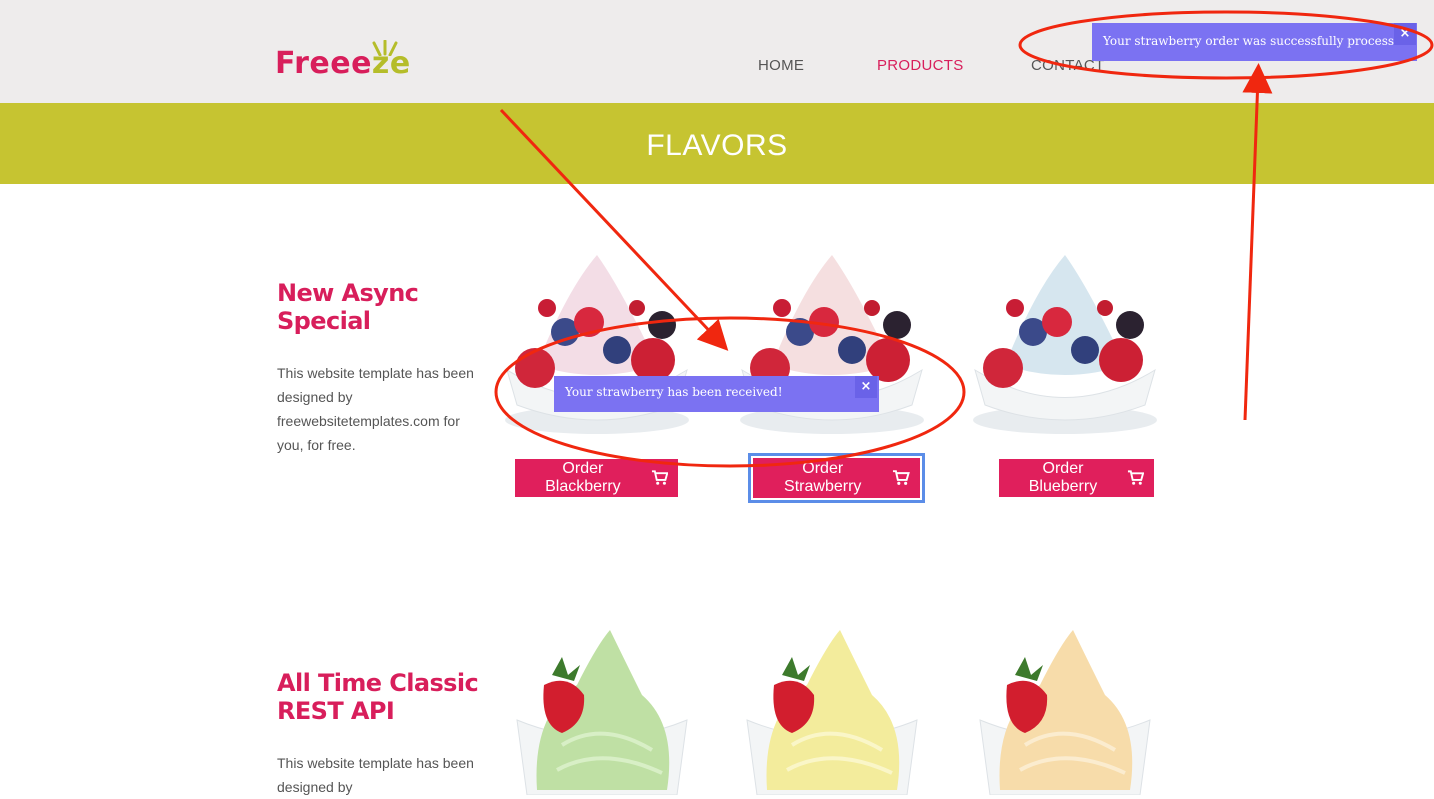 The width and height of the screenshot is (1434, 799). I want to click on blueberry-froyo-image, so click(1065, 344).